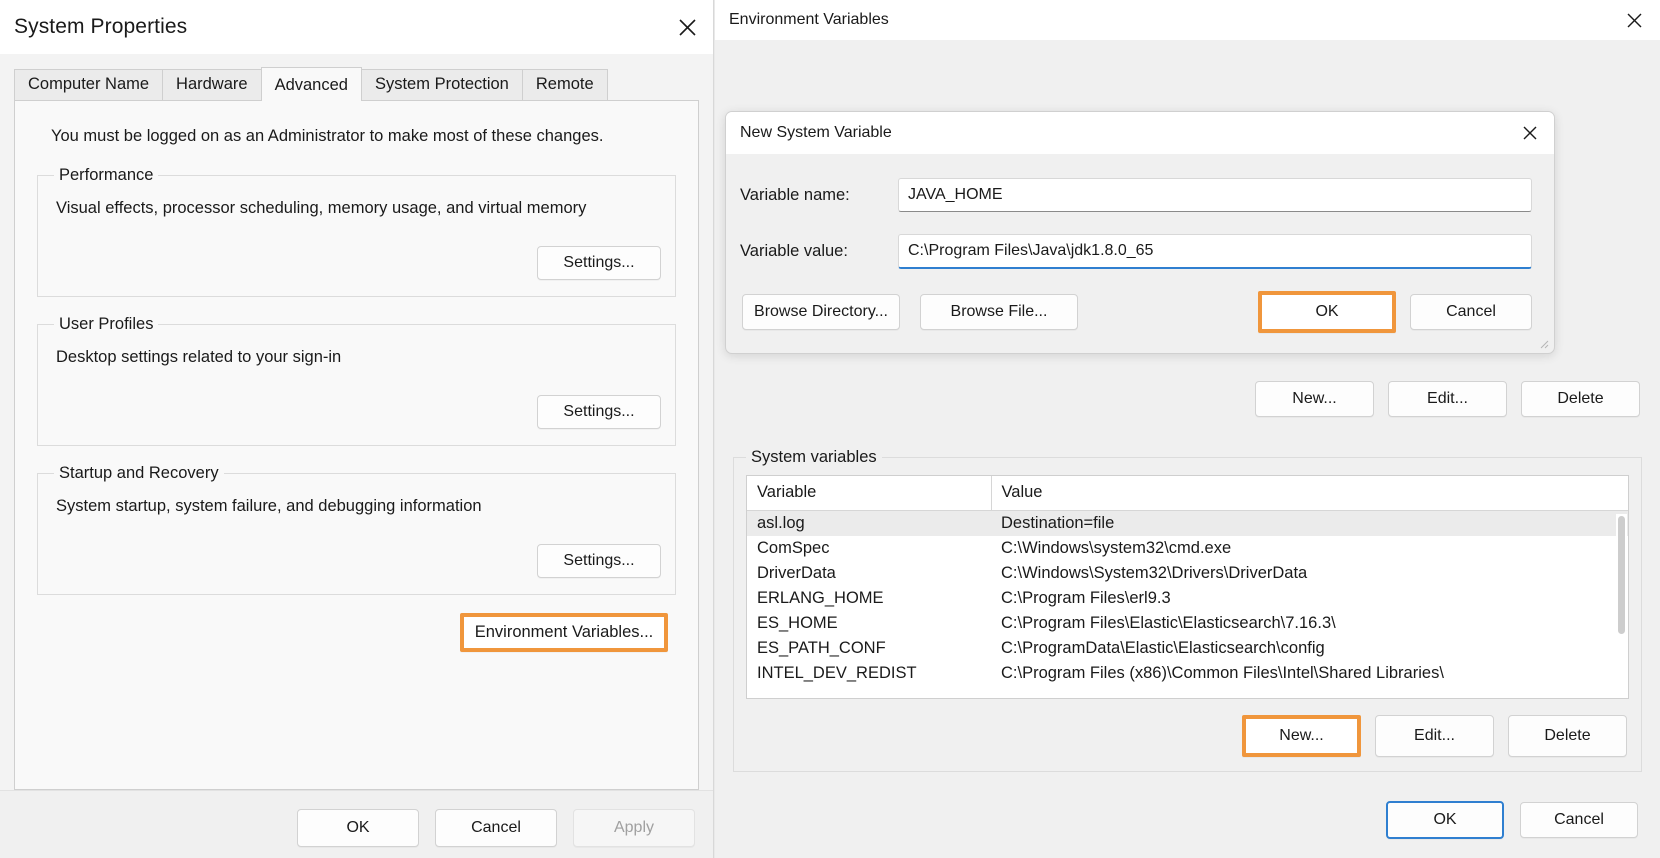 This screenshot has width=1660, height=858. I want to click on cell-variable: ComSpec, so click(793, 548).